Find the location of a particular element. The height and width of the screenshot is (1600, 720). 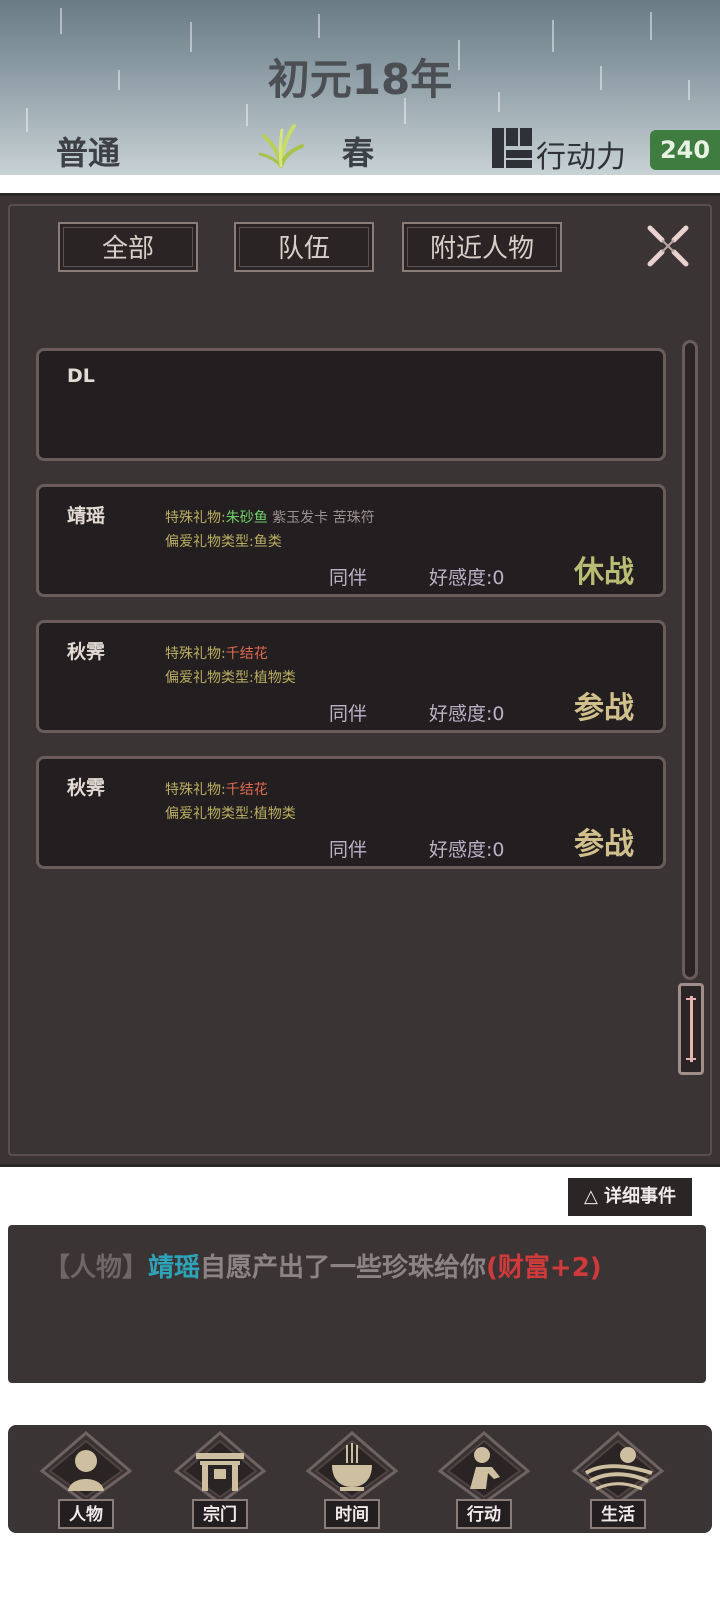

action-points-value: 240 is located at coordinates (685, 150).